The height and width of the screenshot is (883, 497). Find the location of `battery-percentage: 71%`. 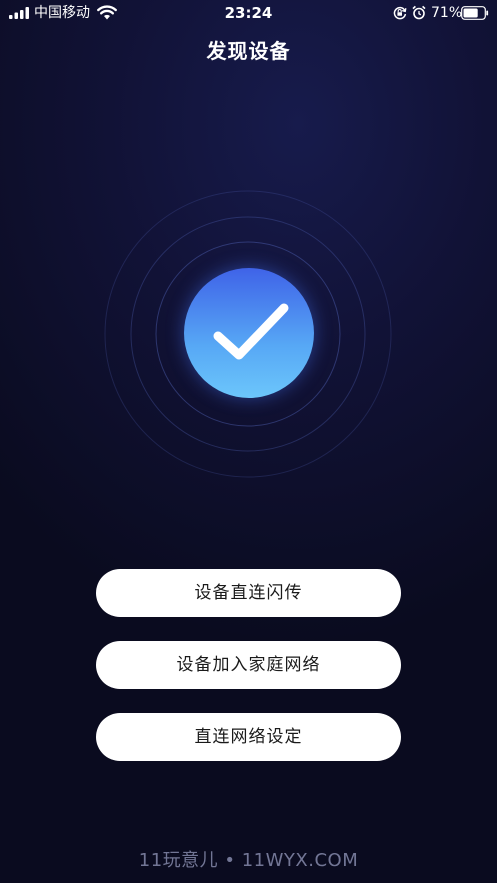

battery-percentage: 71% is located at coordinates (447, 13).